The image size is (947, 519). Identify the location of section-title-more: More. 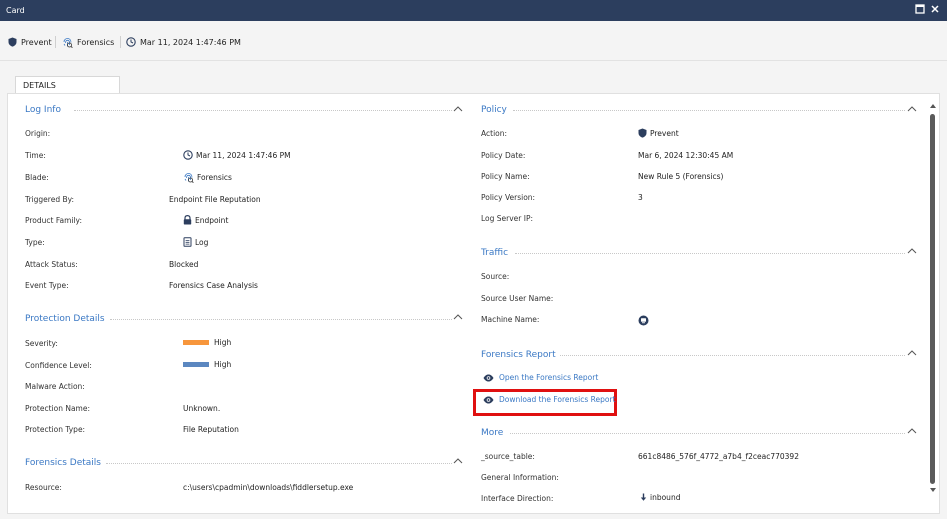
(492, 433).